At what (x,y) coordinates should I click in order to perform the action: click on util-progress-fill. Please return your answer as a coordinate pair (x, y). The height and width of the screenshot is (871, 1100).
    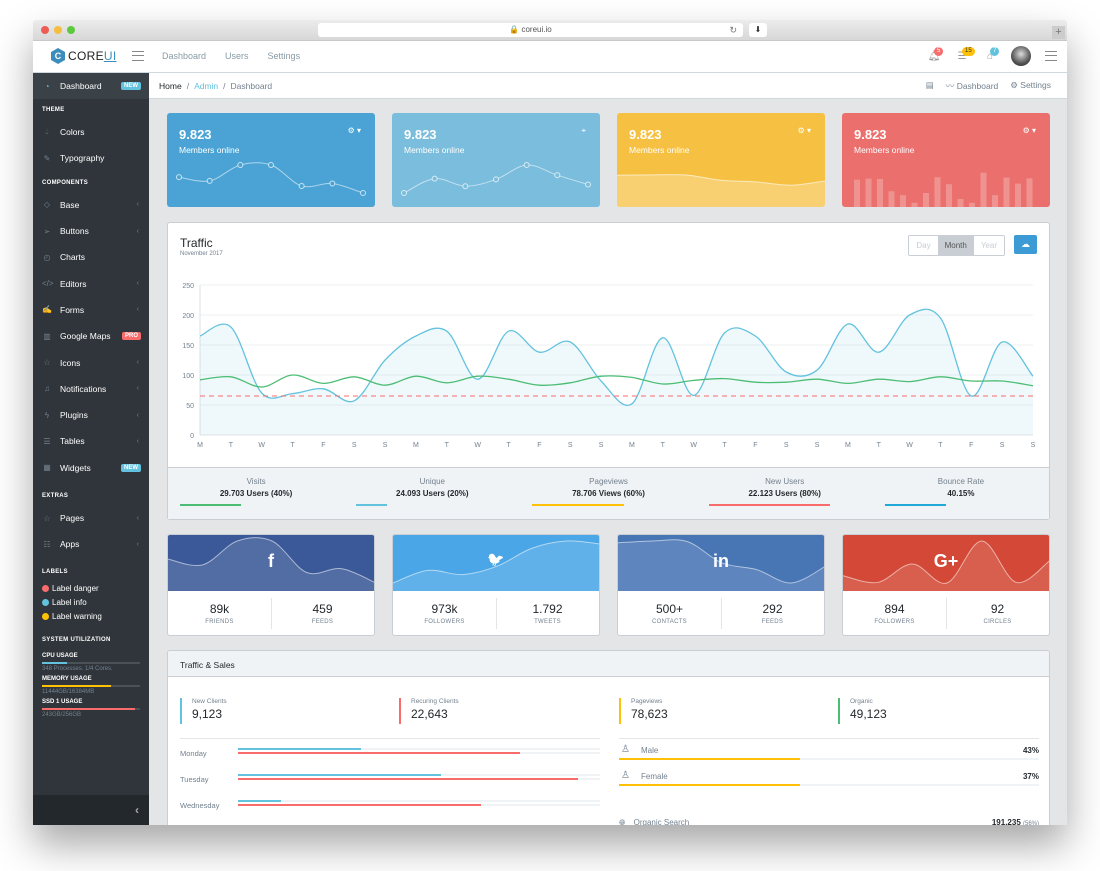
    Looking at the image, I should click on (76, 686).